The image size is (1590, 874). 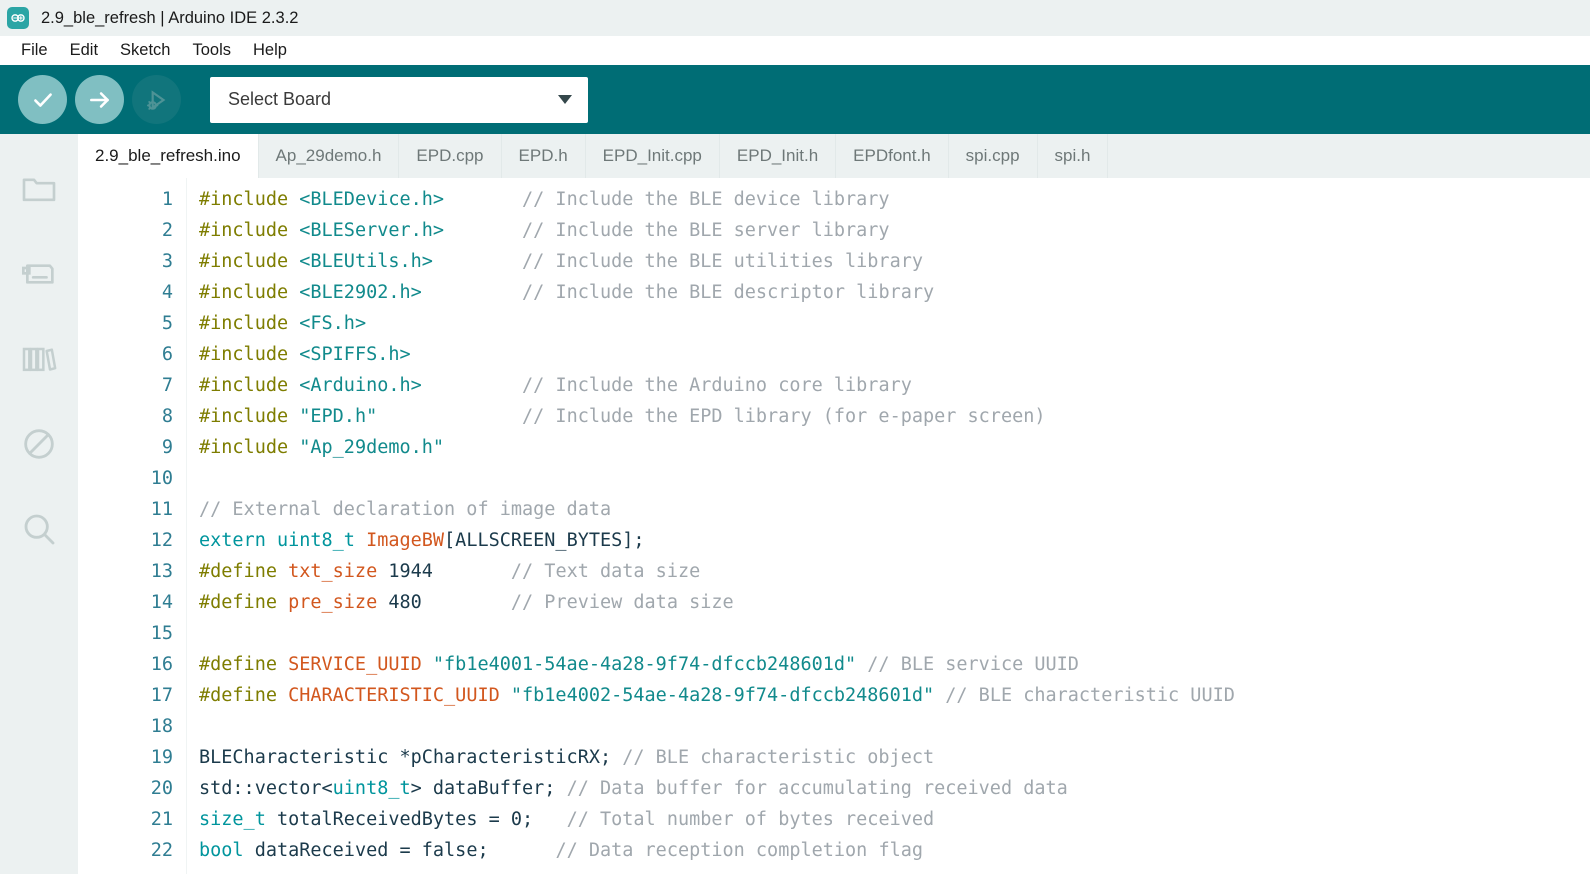 What do you see at coordinates (167, 199) in the screenshot?
I see `line-number: 1` at bounding box center [167, 199].